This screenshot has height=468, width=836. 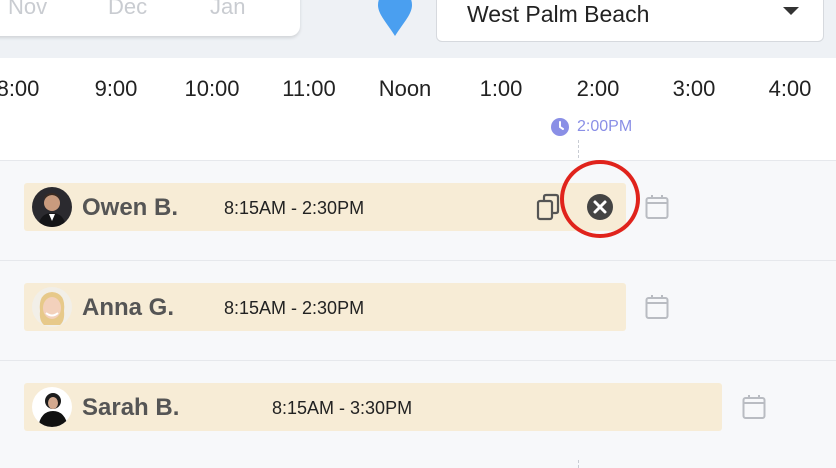 What do you see at coordinates (227, 10) in the screenshot?
I see `month-jan: Jan` at bounding box center [227, 10].